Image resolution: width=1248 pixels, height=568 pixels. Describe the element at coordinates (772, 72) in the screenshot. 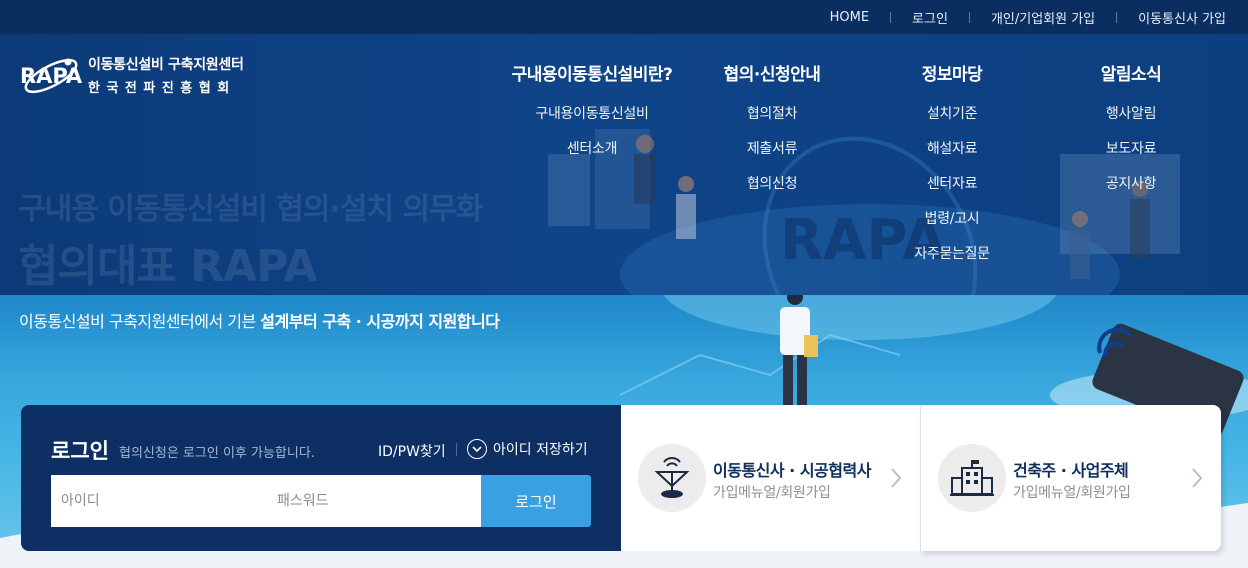

I see `gnb-title-application: 협의·신청안내` at that location.